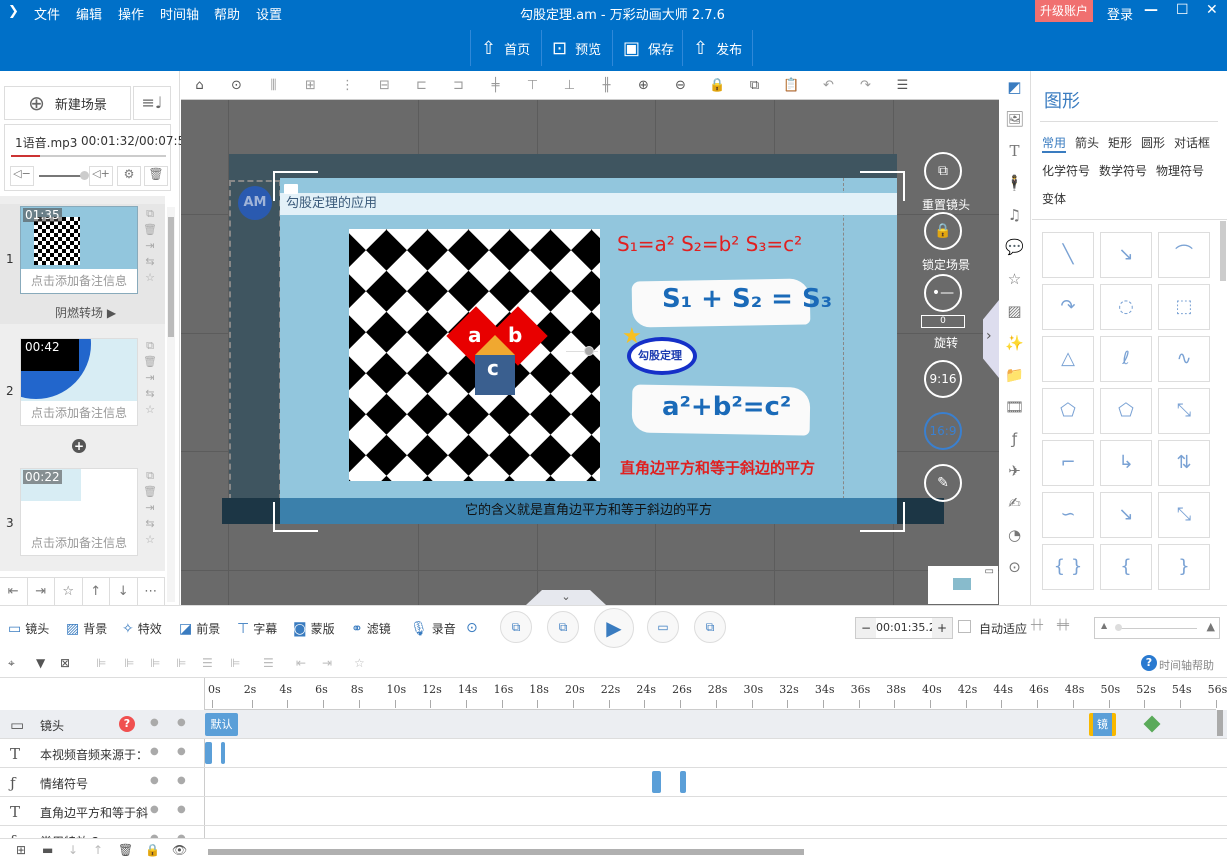 The height and width of the screenshot is (862, 1227). Describe the element at coordinates (1149, 663) in the screenshot. I see `help-icon: ?` at that location.